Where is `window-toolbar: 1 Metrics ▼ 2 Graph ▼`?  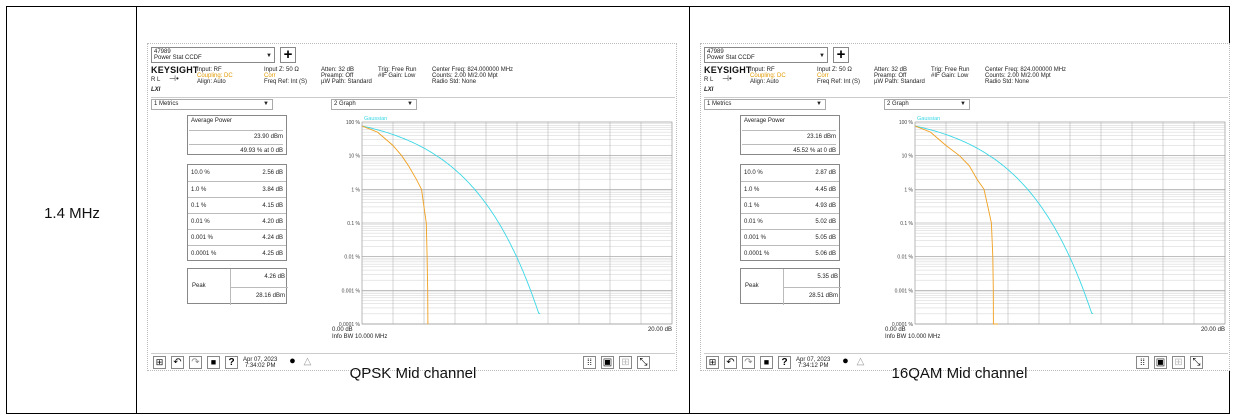 window-toolbar: 1 Metrics ▼ 2 Graph ▼ is located at coordinates (966, 104).